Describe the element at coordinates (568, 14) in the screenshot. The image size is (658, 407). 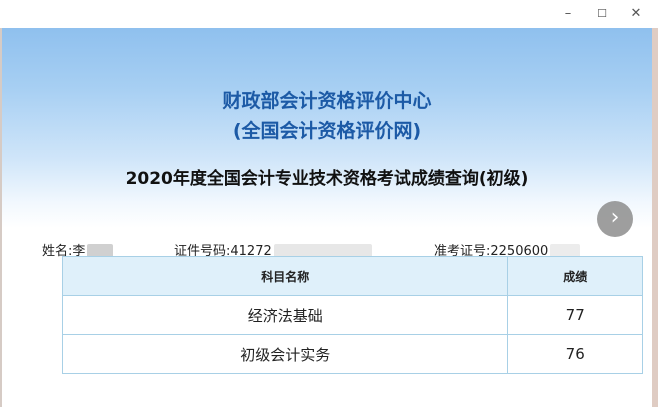
I see `minimize-icon: –` at that location.